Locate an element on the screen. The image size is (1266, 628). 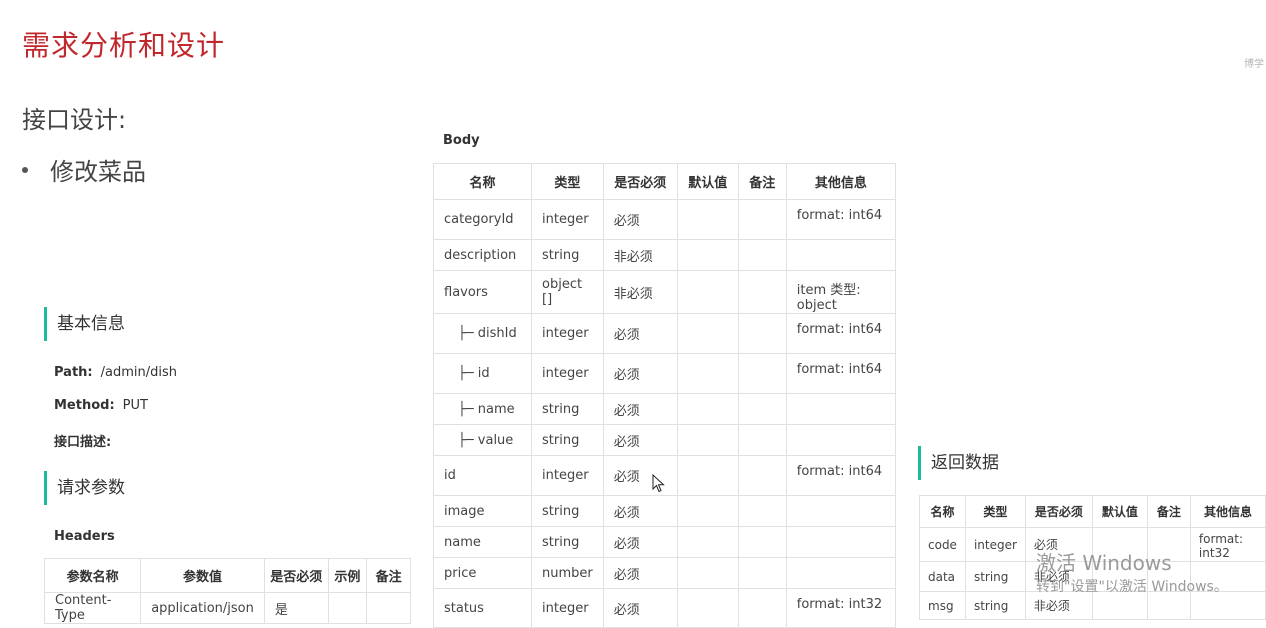
table-cell: item 类型: object is located at coordinates (841, 292).